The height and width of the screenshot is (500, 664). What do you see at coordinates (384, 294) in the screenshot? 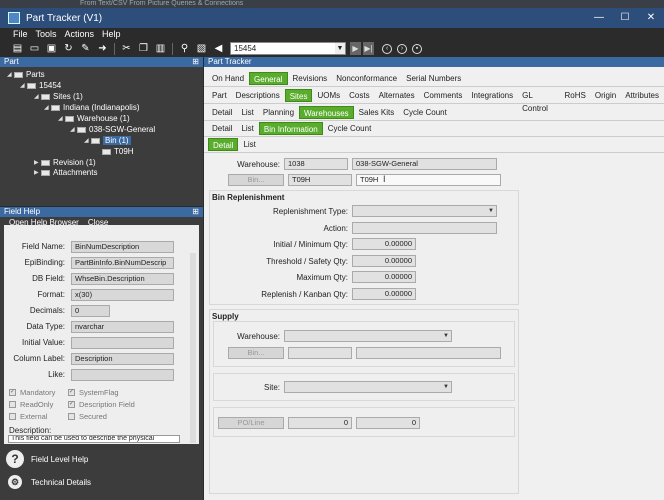
I see `kanban-qty-field: 0.00000` at bounding box center [384, 294].